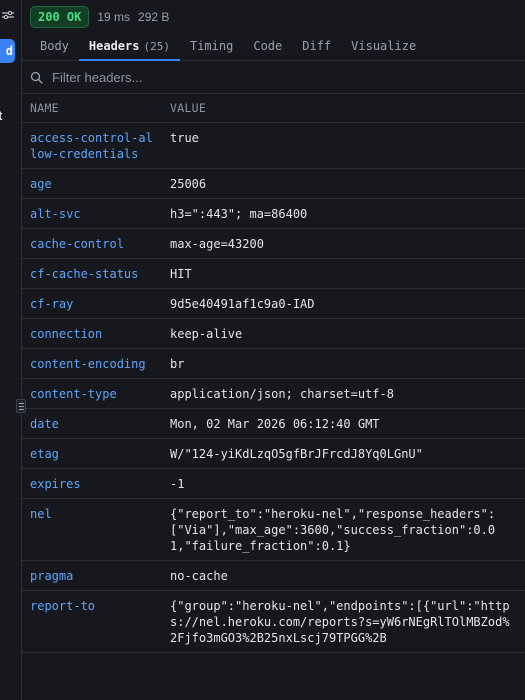  Describe the element at coordinates (383, 46) in the screenshot. I see `tab-visualize: Visualize` at that location.